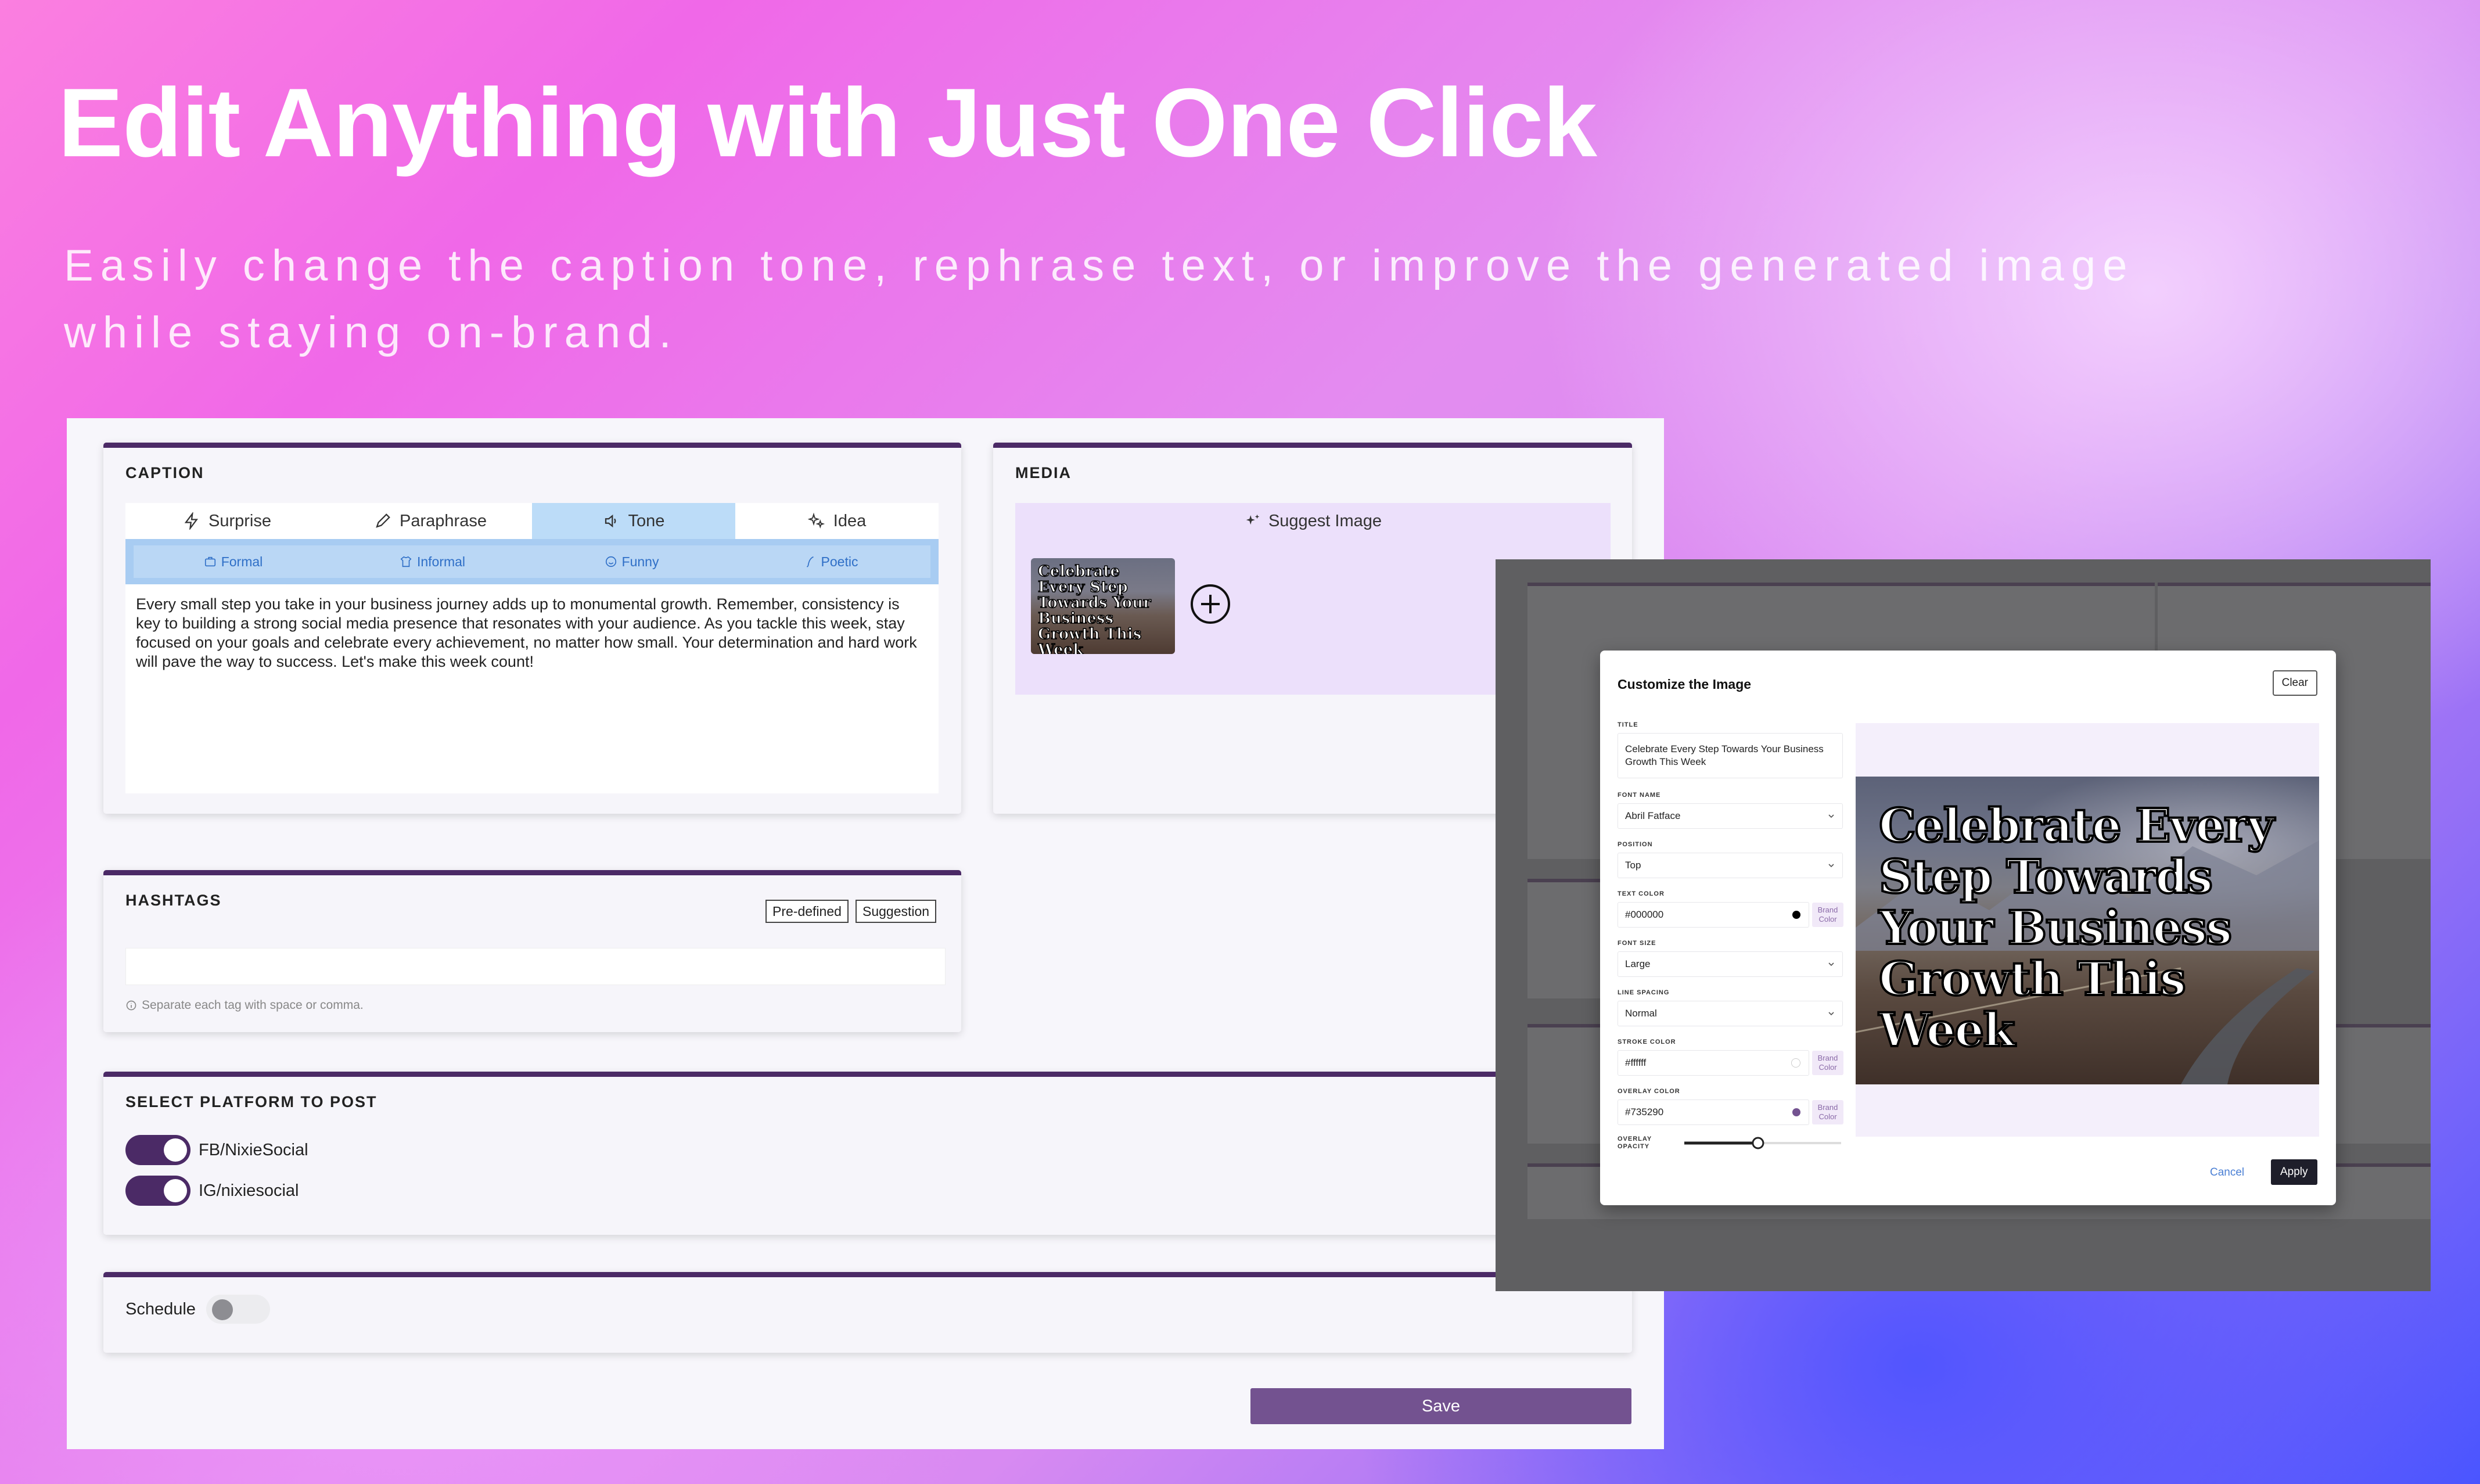 The width and height of the screenshot is (2480, 1484). I want to click on platform-title: SELECT PLATFORM TO POST, so click(251, 1102).